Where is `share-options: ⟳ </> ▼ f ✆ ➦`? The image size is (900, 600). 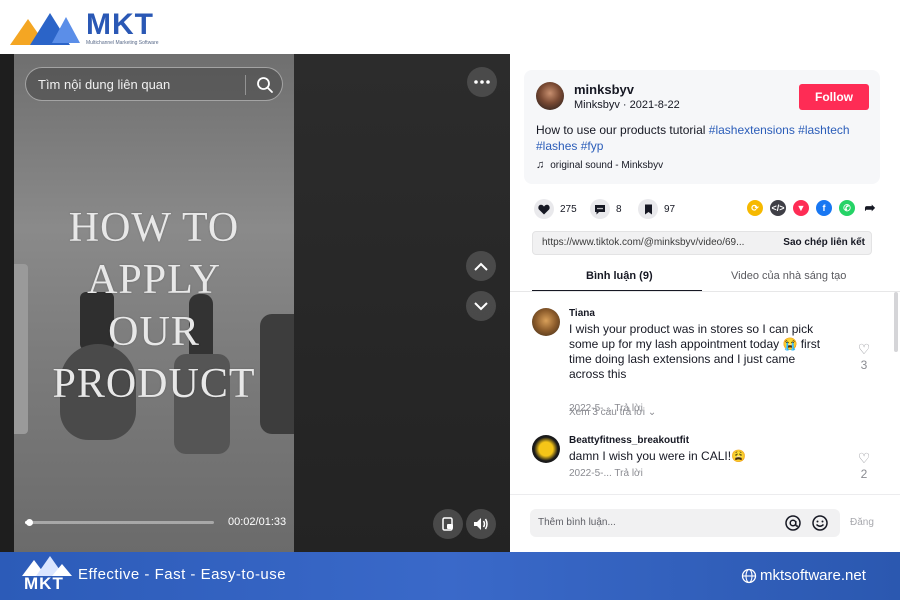 share-options: ⟳ </> ▼ f ✆ ➦ is located at coordinates (816, 208).